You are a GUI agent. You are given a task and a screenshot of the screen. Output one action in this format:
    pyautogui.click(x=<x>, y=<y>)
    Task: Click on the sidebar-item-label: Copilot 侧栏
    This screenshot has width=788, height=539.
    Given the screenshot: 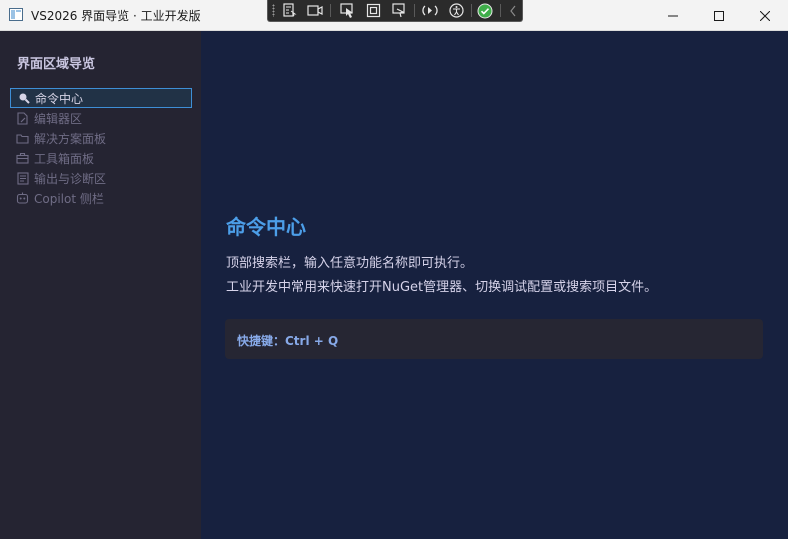 What is the action you would take?
    pyautogui.click(x=69, y=198)
    